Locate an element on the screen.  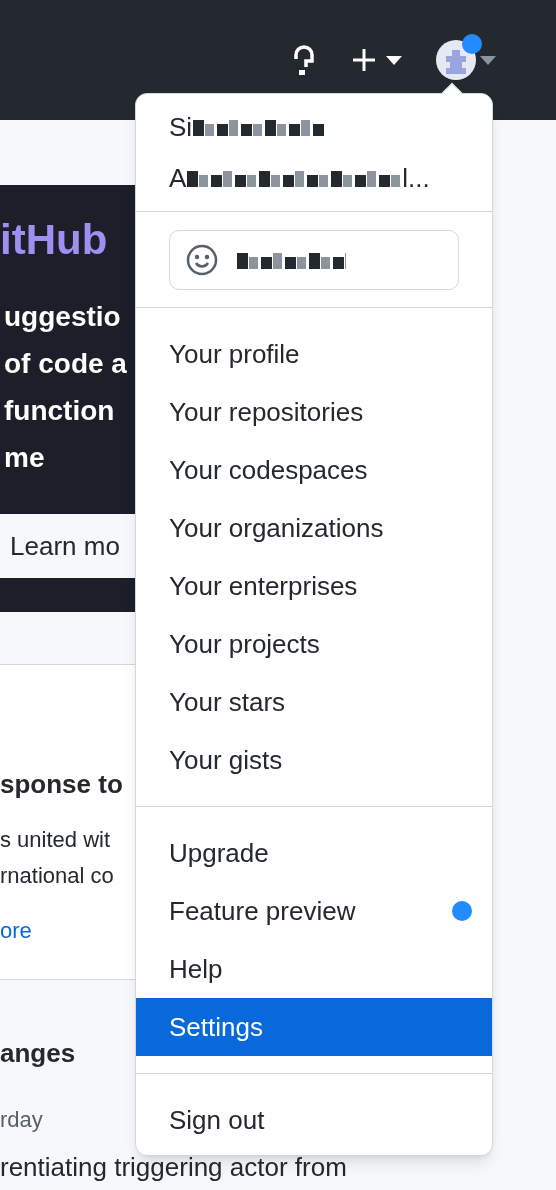
menu-item: Your gists is located at coordinates (314, 760).